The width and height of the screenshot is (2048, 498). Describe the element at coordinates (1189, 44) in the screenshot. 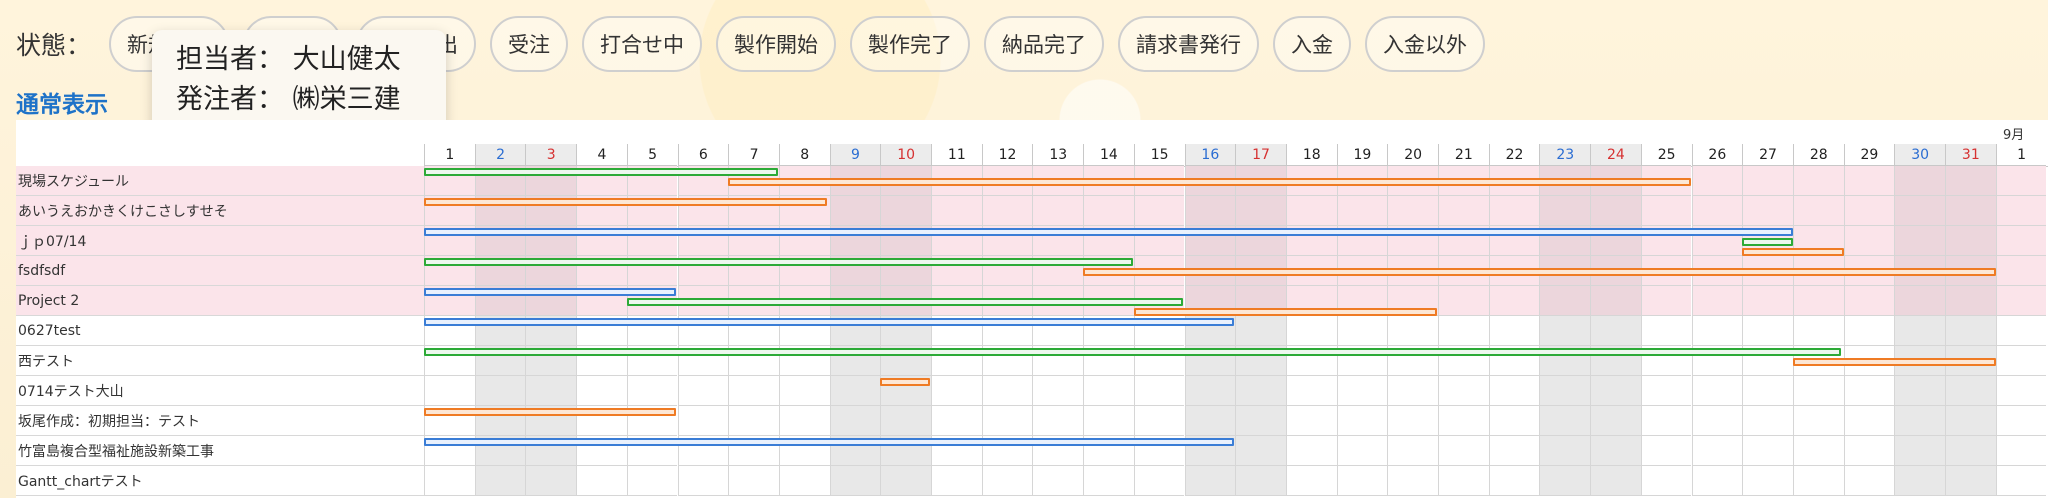

I see `status-pill-invoice-issued: 請求書発行` at that location.